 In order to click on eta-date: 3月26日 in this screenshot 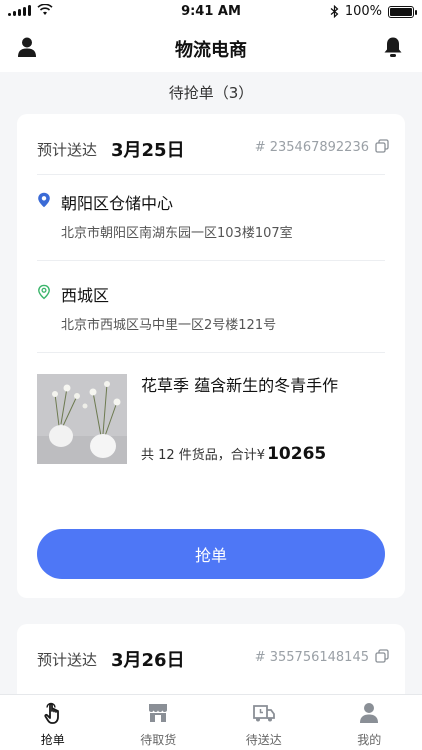, I will do `click(148, 660)`.